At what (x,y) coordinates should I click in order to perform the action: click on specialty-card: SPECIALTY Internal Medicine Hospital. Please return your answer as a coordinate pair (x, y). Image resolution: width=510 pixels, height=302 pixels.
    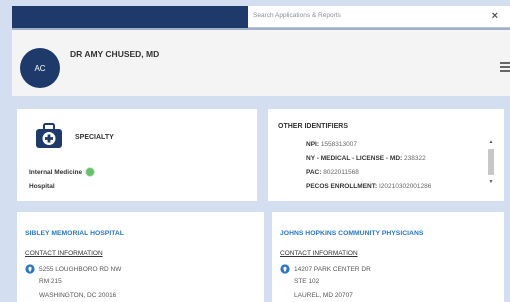
    Looking at the image, I should click on (137, 155).